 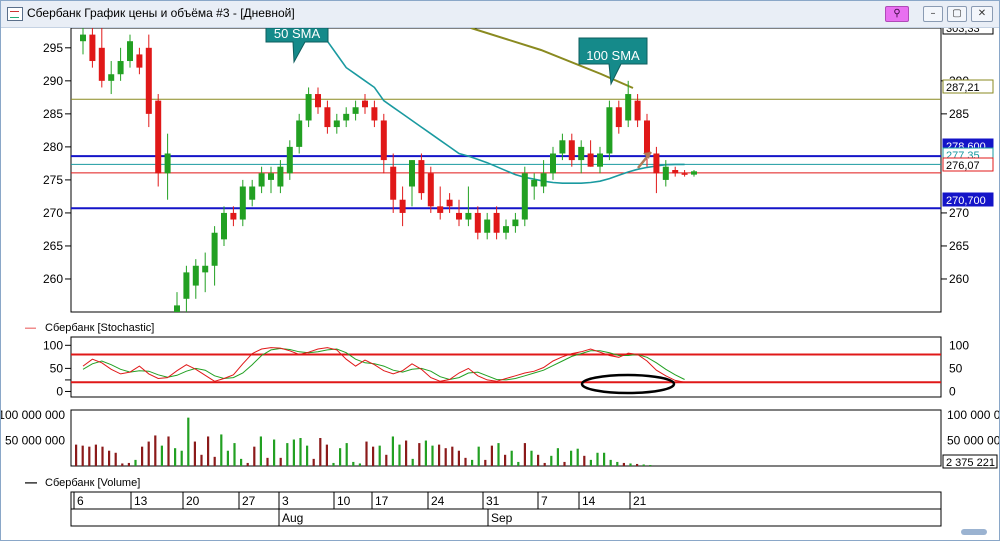 I want to click on price-tick-label-left: 260, so click(x=53, y=279).